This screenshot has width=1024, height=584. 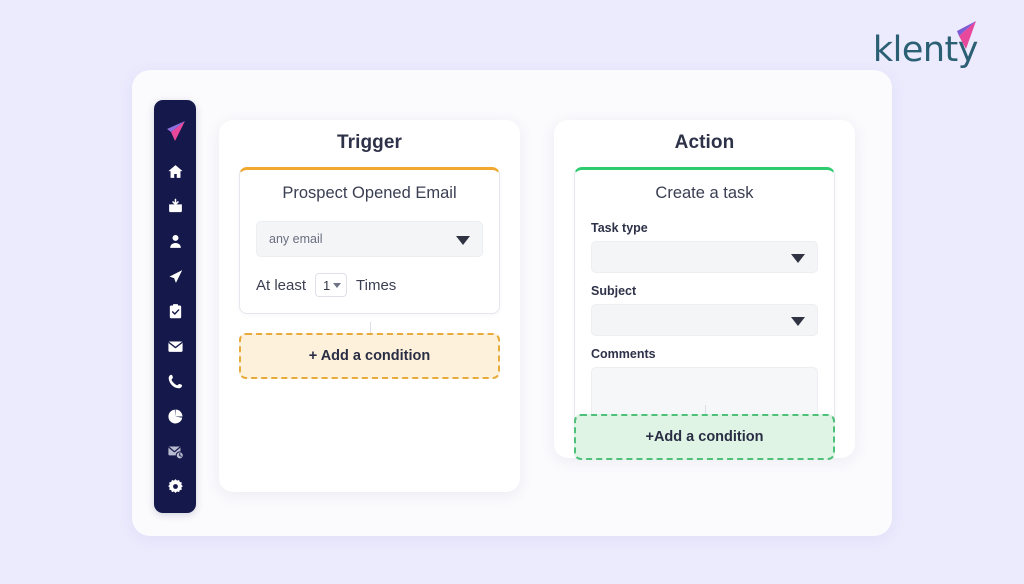 I want to click on sidebar-item-reports, so click(x=175, y=416).